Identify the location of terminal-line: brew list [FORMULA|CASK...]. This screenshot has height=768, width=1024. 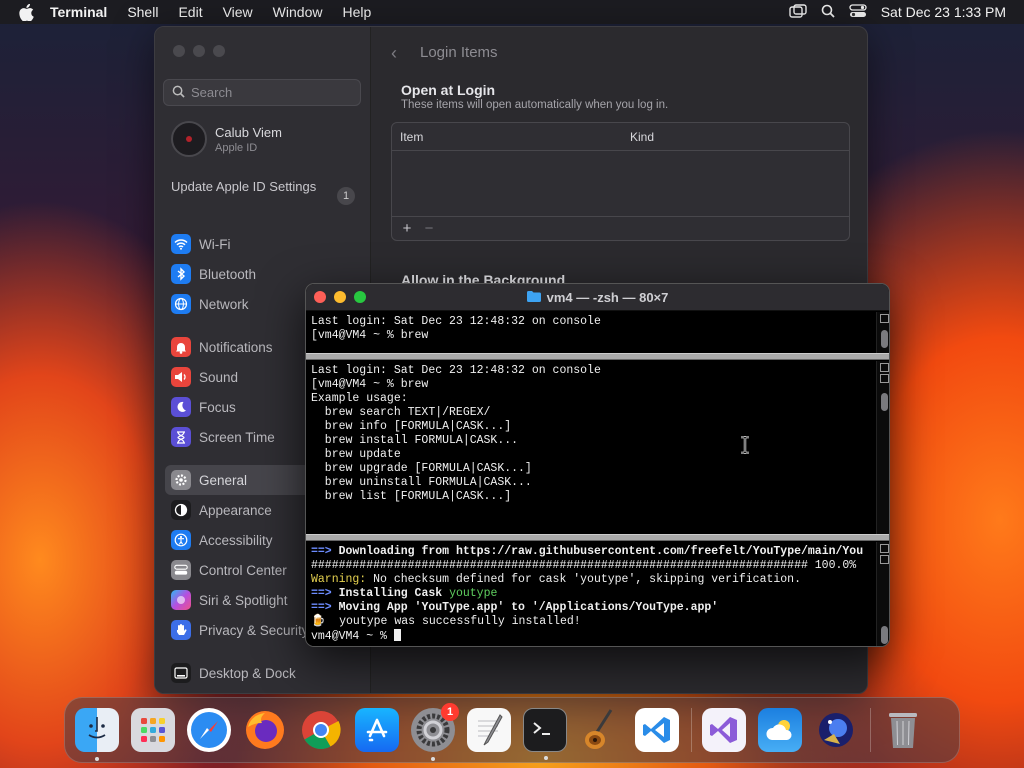
(411, 496).